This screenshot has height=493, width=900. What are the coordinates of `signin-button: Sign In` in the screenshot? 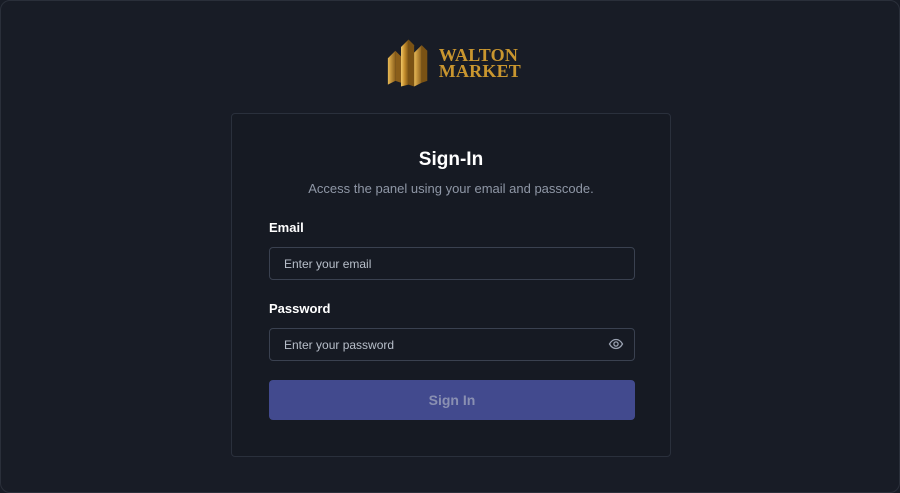 It's located at (452, 400).